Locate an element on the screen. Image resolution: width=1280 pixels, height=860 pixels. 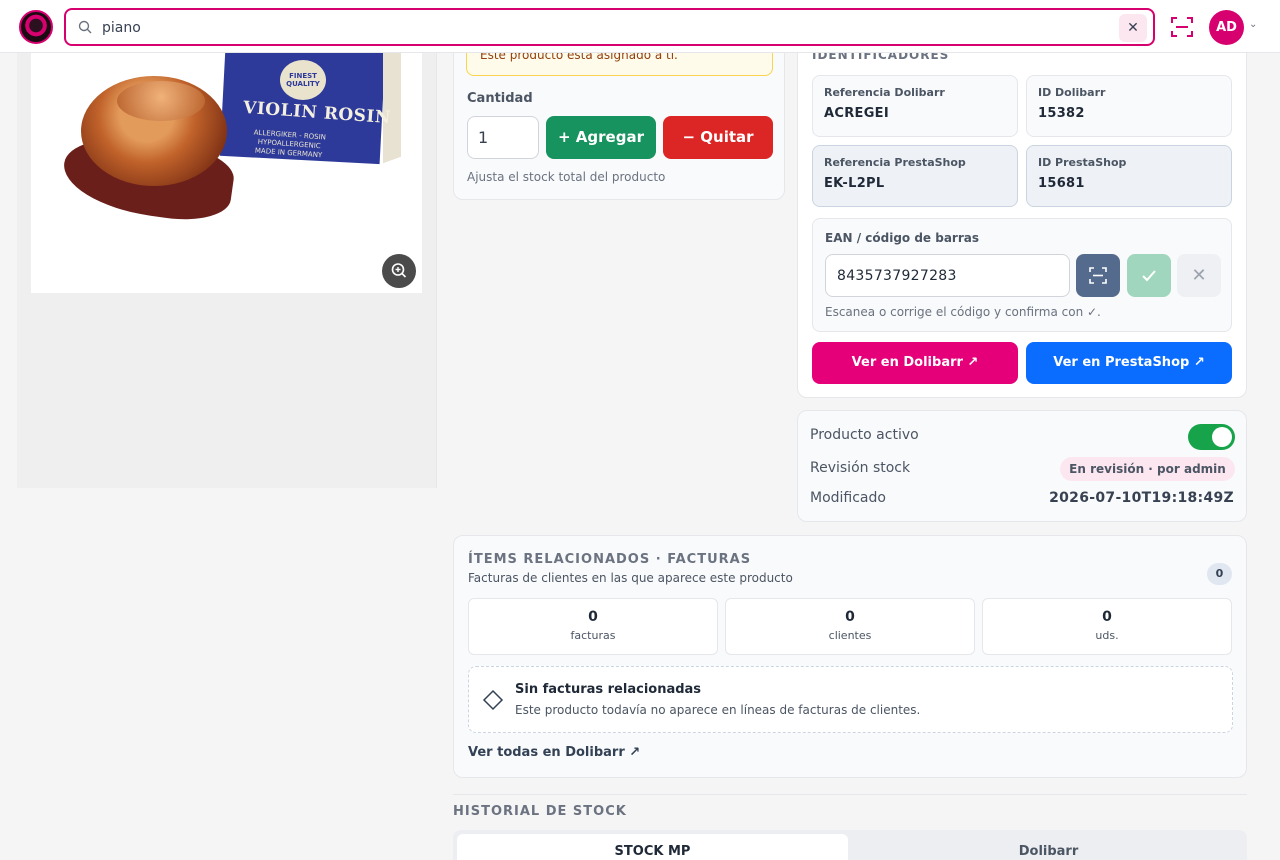
ean-input is located at coordinates (947, 275).